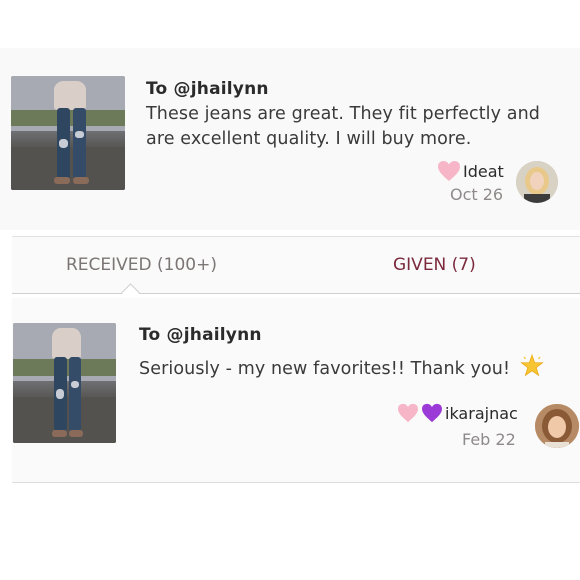 The height and width of the screenshot is (580, 580). What do you see at coordinates (481, 413) in the screenshot?
I see `sender-username: ikarajnac` at bounding box center [481, 413].